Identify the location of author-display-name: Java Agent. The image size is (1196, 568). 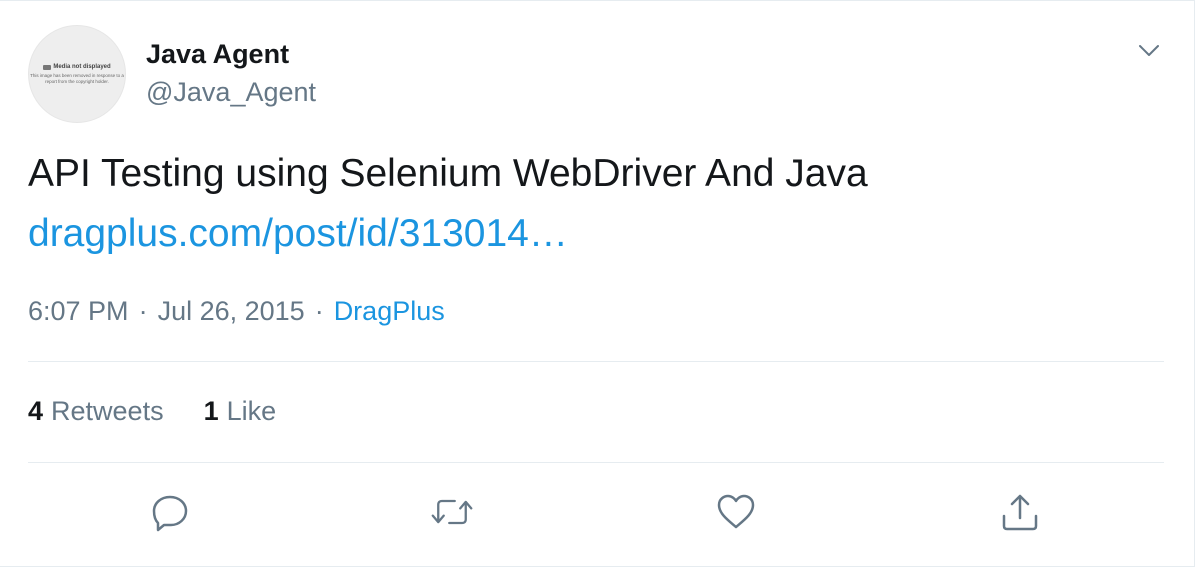
(217, 54).